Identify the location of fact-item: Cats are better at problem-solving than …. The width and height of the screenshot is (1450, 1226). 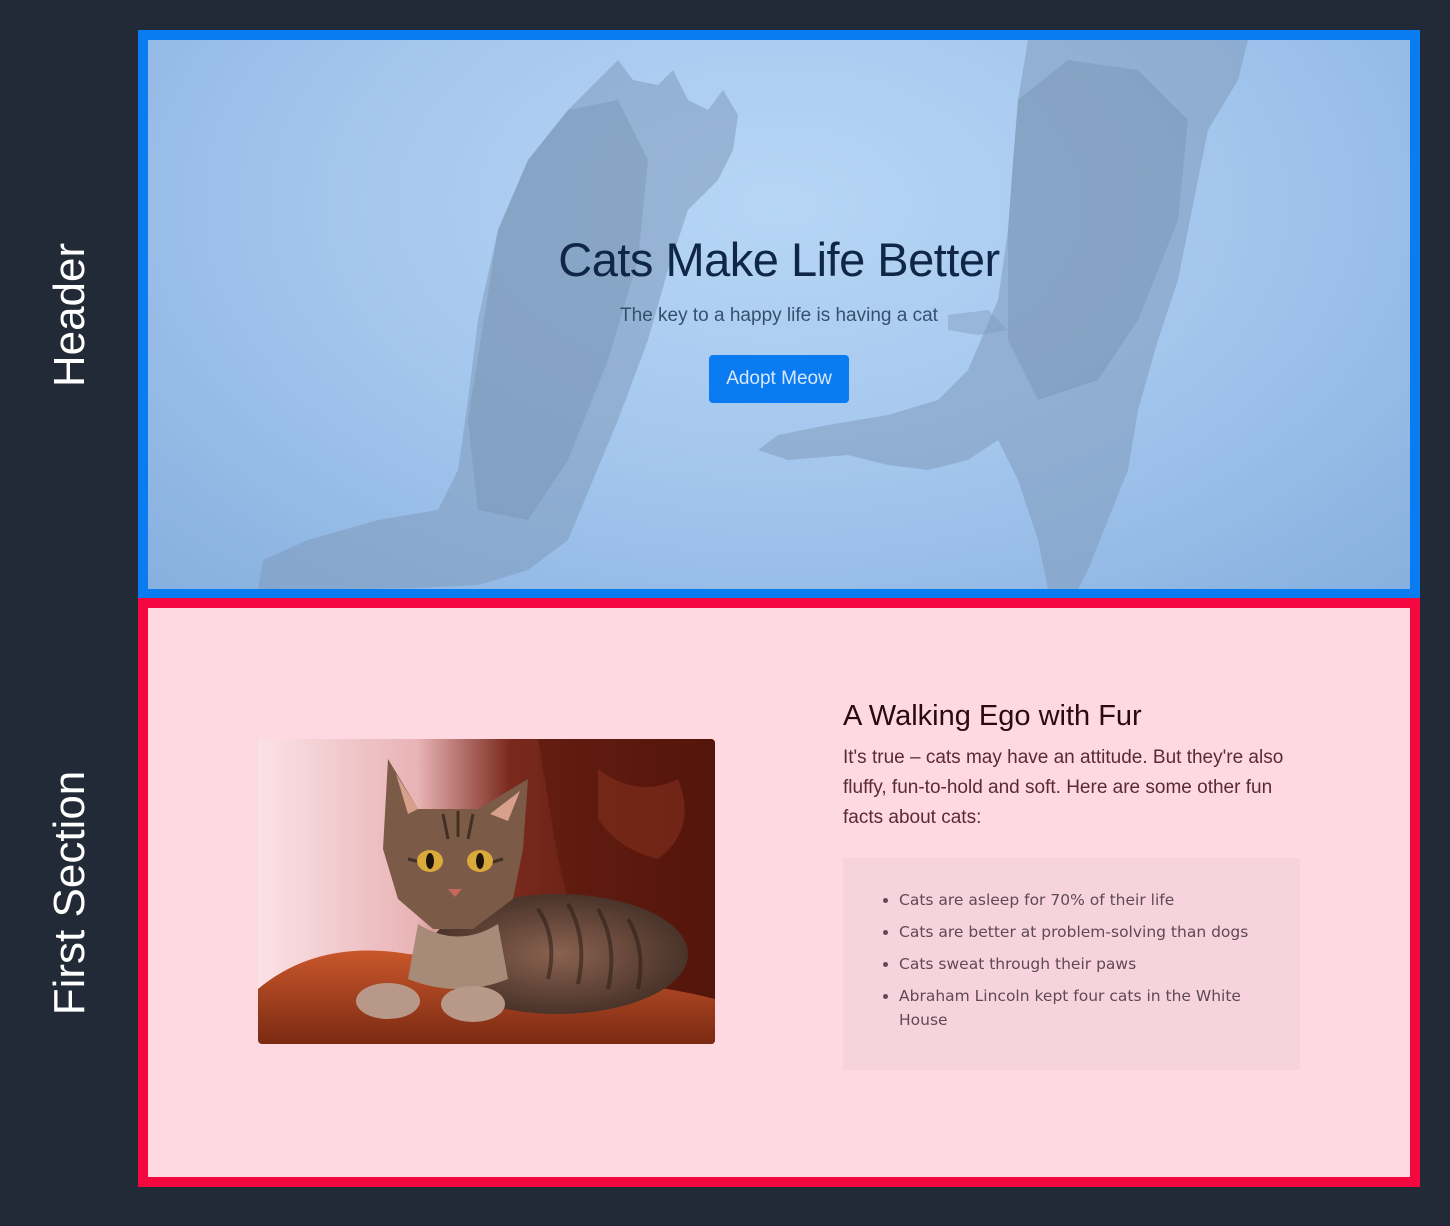
(1084, 932).